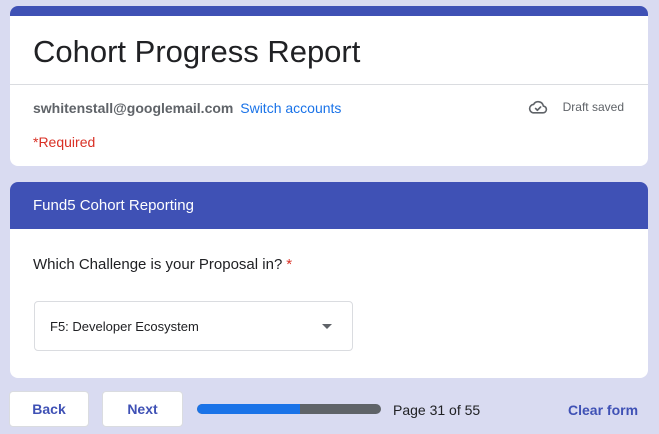 This screenshot has height=434, width=659. What do you see at coordinates (437, 410) in the screenshot?
I see `page-indicator: Page 31 of 55` at bounding box center [437, 410].